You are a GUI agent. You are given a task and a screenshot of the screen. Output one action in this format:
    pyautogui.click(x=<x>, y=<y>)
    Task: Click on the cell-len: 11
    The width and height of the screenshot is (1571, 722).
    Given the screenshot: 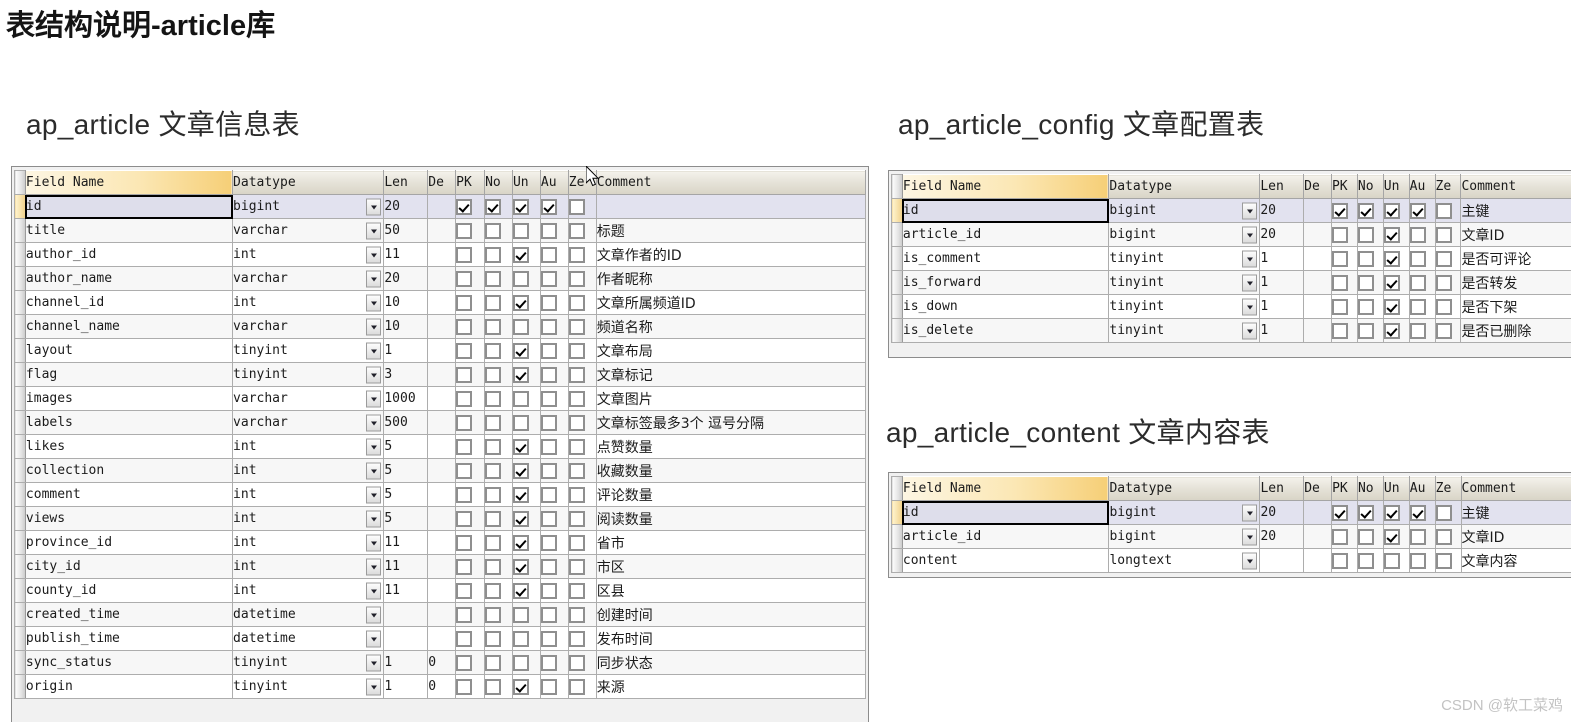 What is the action you would take?
    pyautogui.click(x=406, y=543)
    